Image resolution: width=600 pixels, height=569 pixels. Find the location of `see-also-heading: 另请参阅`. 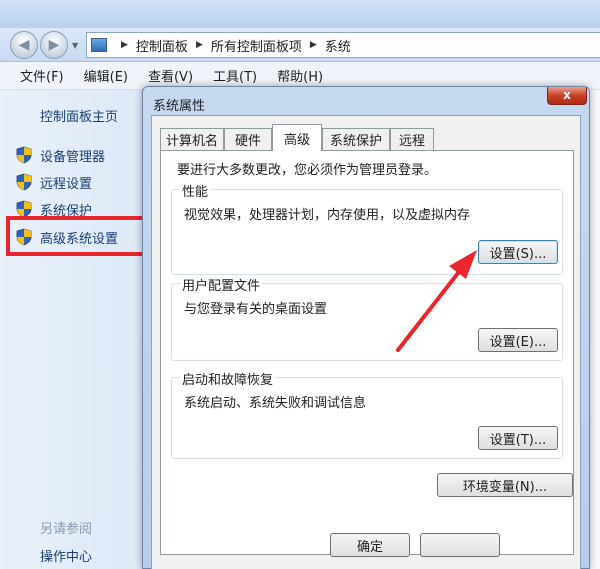

see-also-heading: 另请参阅 is located at coordinates (66, 529).